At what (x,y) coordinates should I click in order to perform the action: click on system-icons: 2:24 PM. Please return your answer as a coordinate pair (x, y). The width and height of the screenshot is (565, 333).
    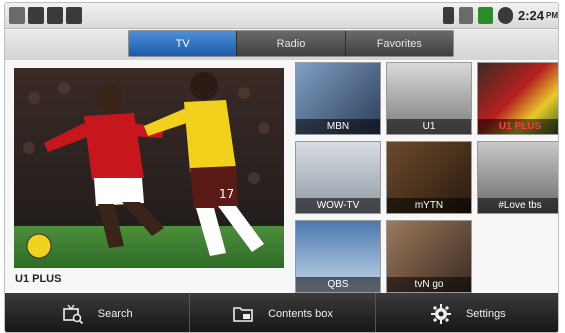
    Looking at the image, I should click on (500, 15).